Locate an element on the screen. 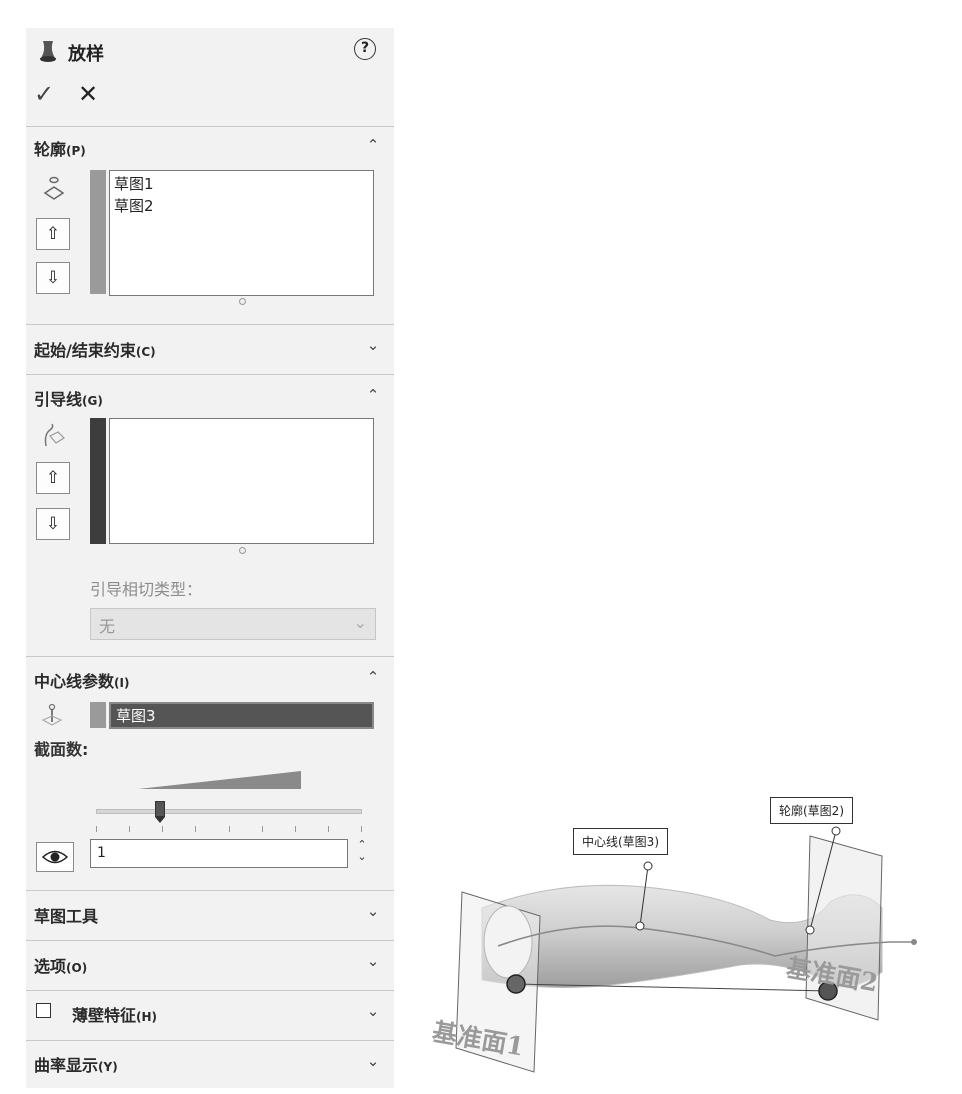  tangency-type-value: 无 is located at coordinates (107, 626).